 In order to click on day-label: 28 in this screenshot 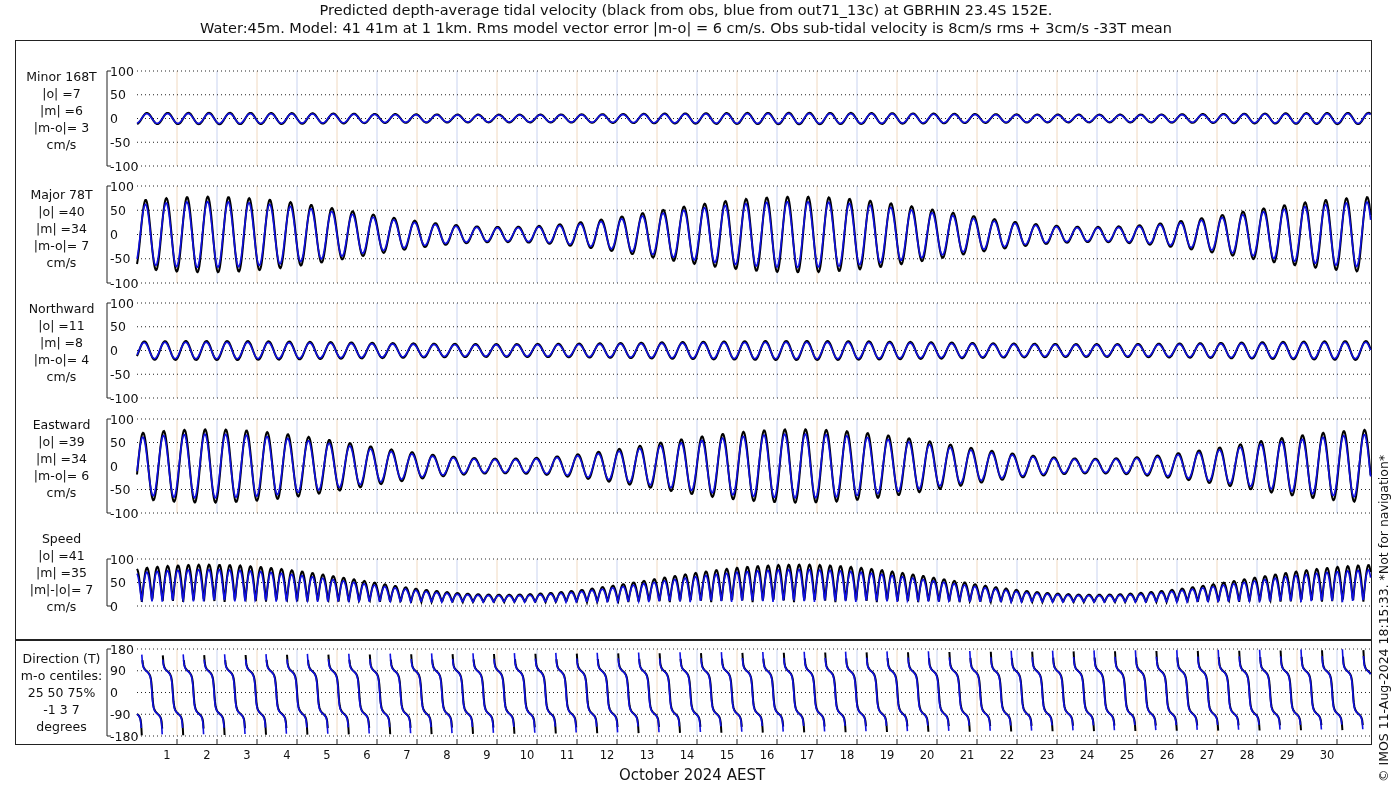, I will do `click(1247, 755)`.